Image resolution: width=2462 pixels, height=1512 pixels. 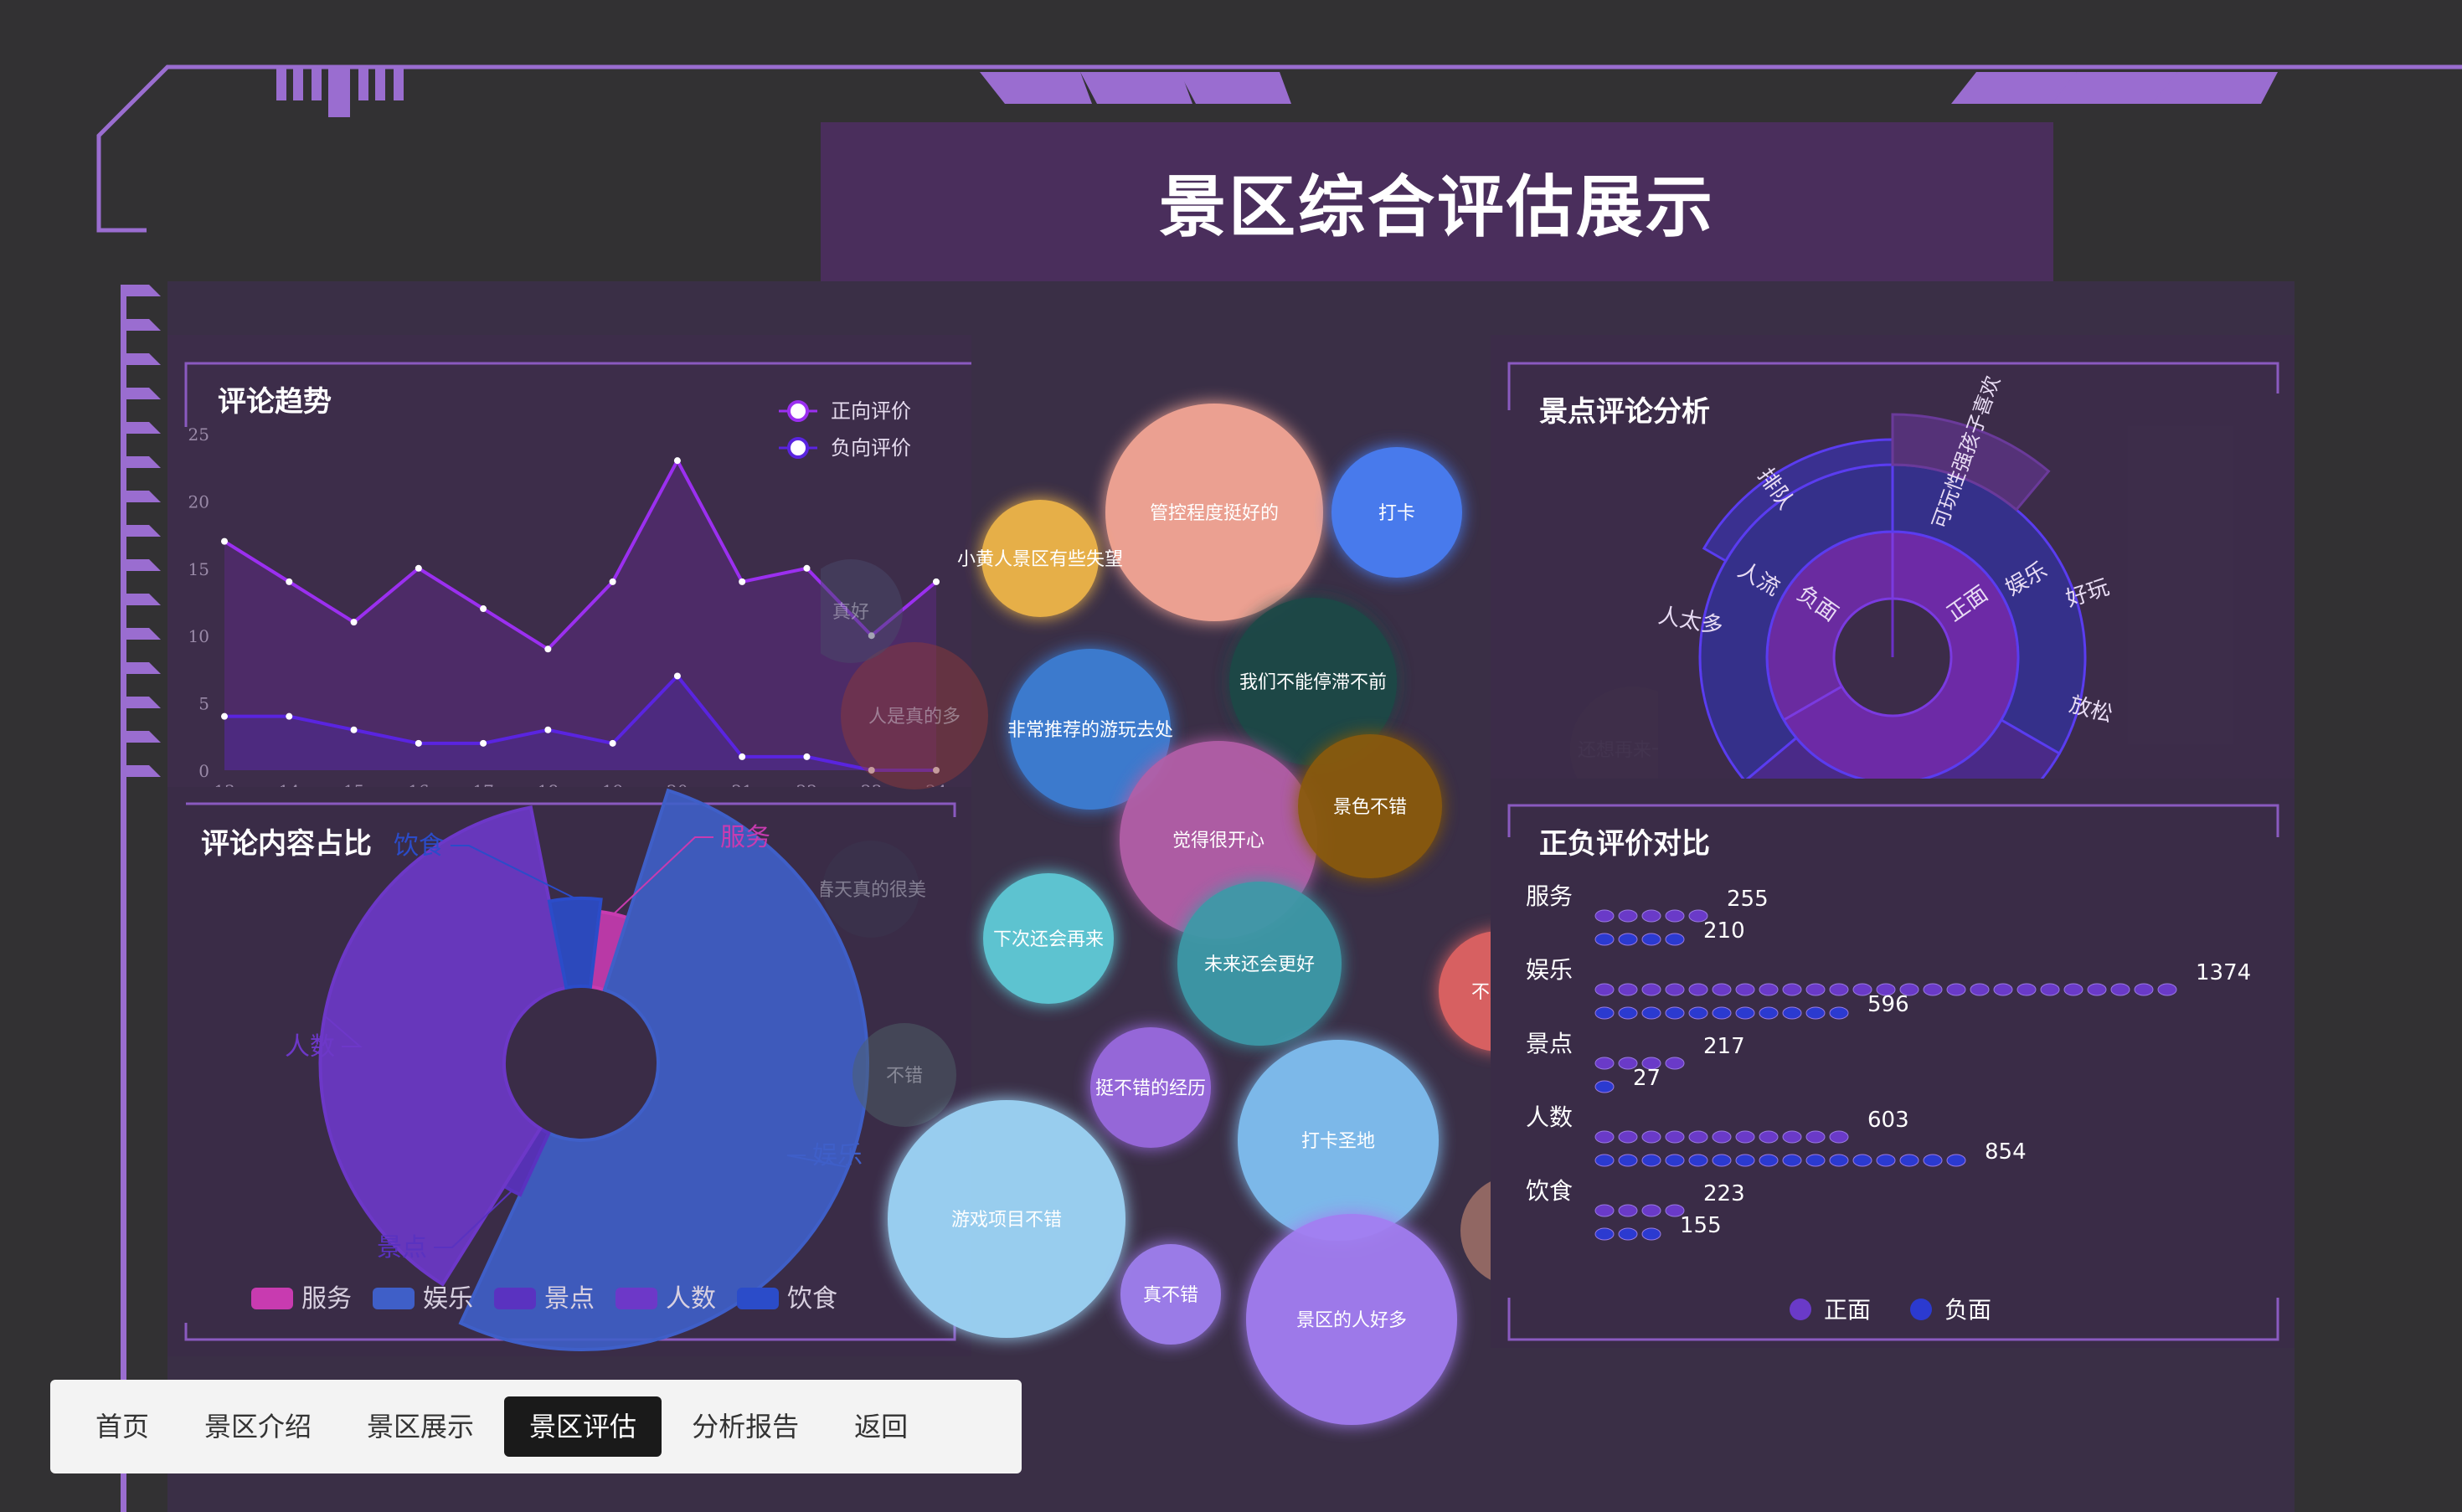 What do you see at coordinates (1150, 1088) in the screenshot?
I see `bubble-label: 挺不错的经历` at bounding box center [1150, 1088].